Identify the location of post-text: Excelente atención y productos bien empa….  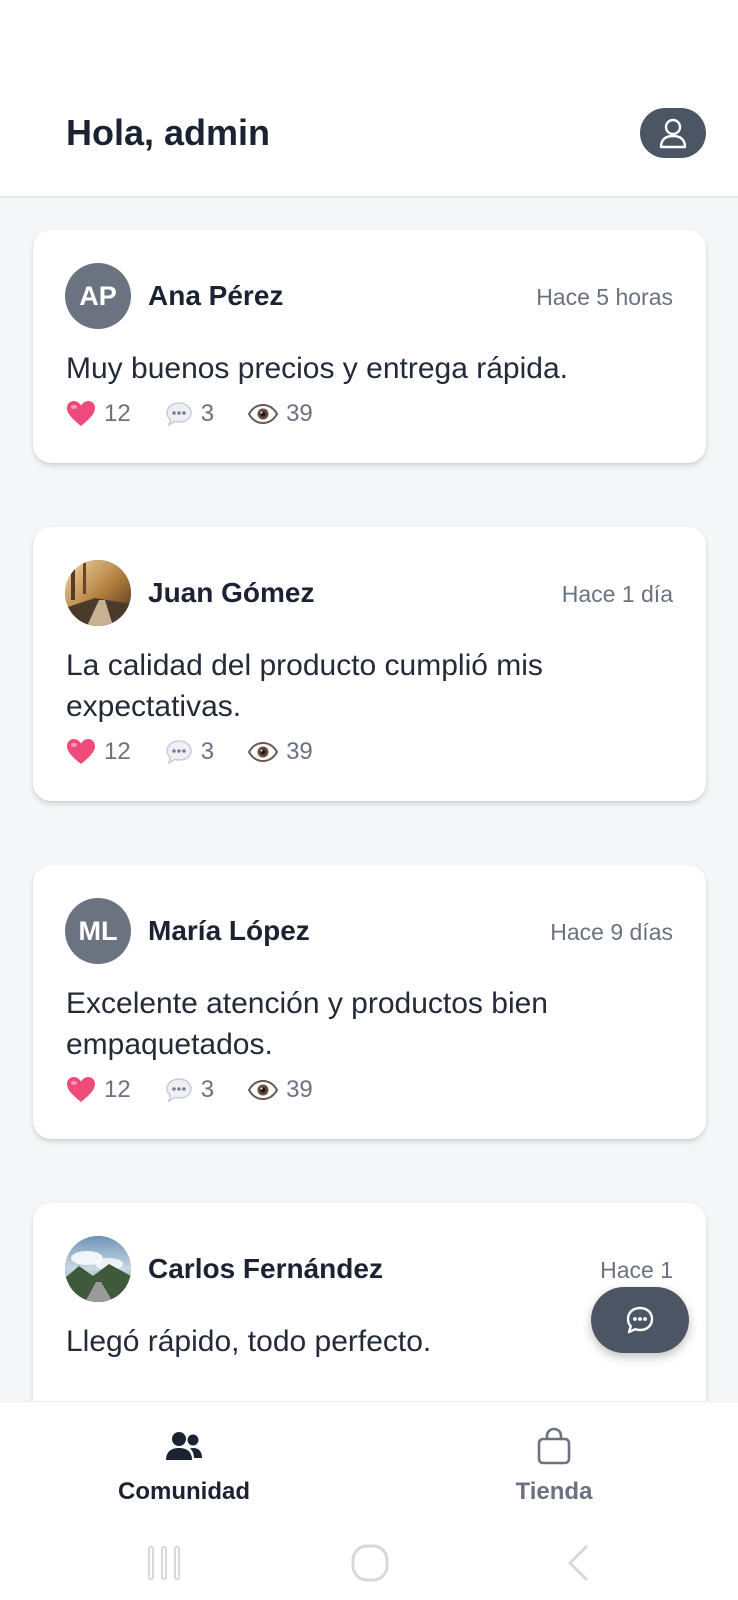
(307, 1024).